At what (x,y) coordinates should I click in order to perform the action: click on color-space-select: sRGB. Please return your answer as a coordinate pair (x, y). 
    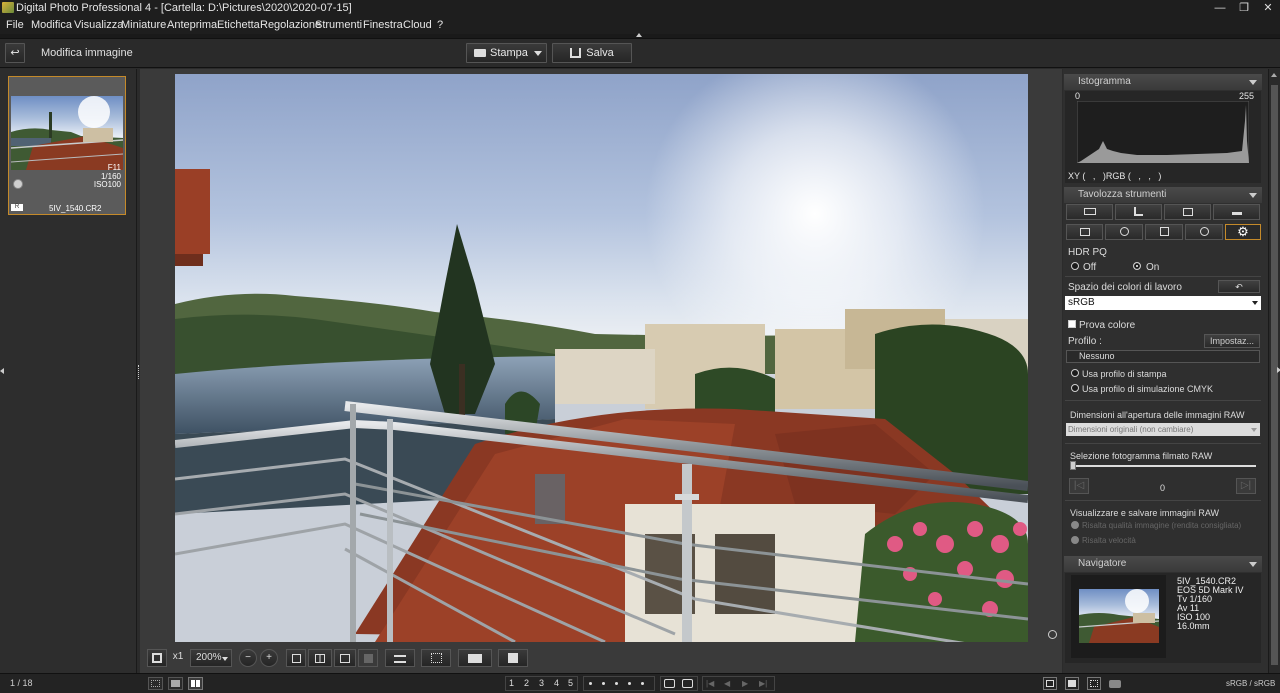
    Looking at the image, I should click on (1163, 303).